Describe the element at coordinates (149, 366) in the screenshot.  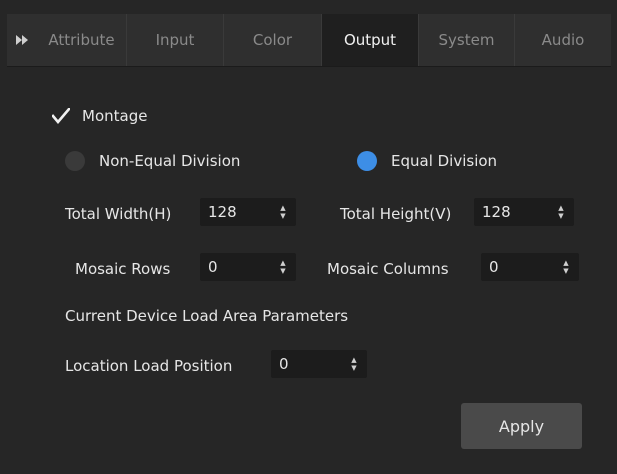
I see `location-load-position-label: Location Load Position` at that location.